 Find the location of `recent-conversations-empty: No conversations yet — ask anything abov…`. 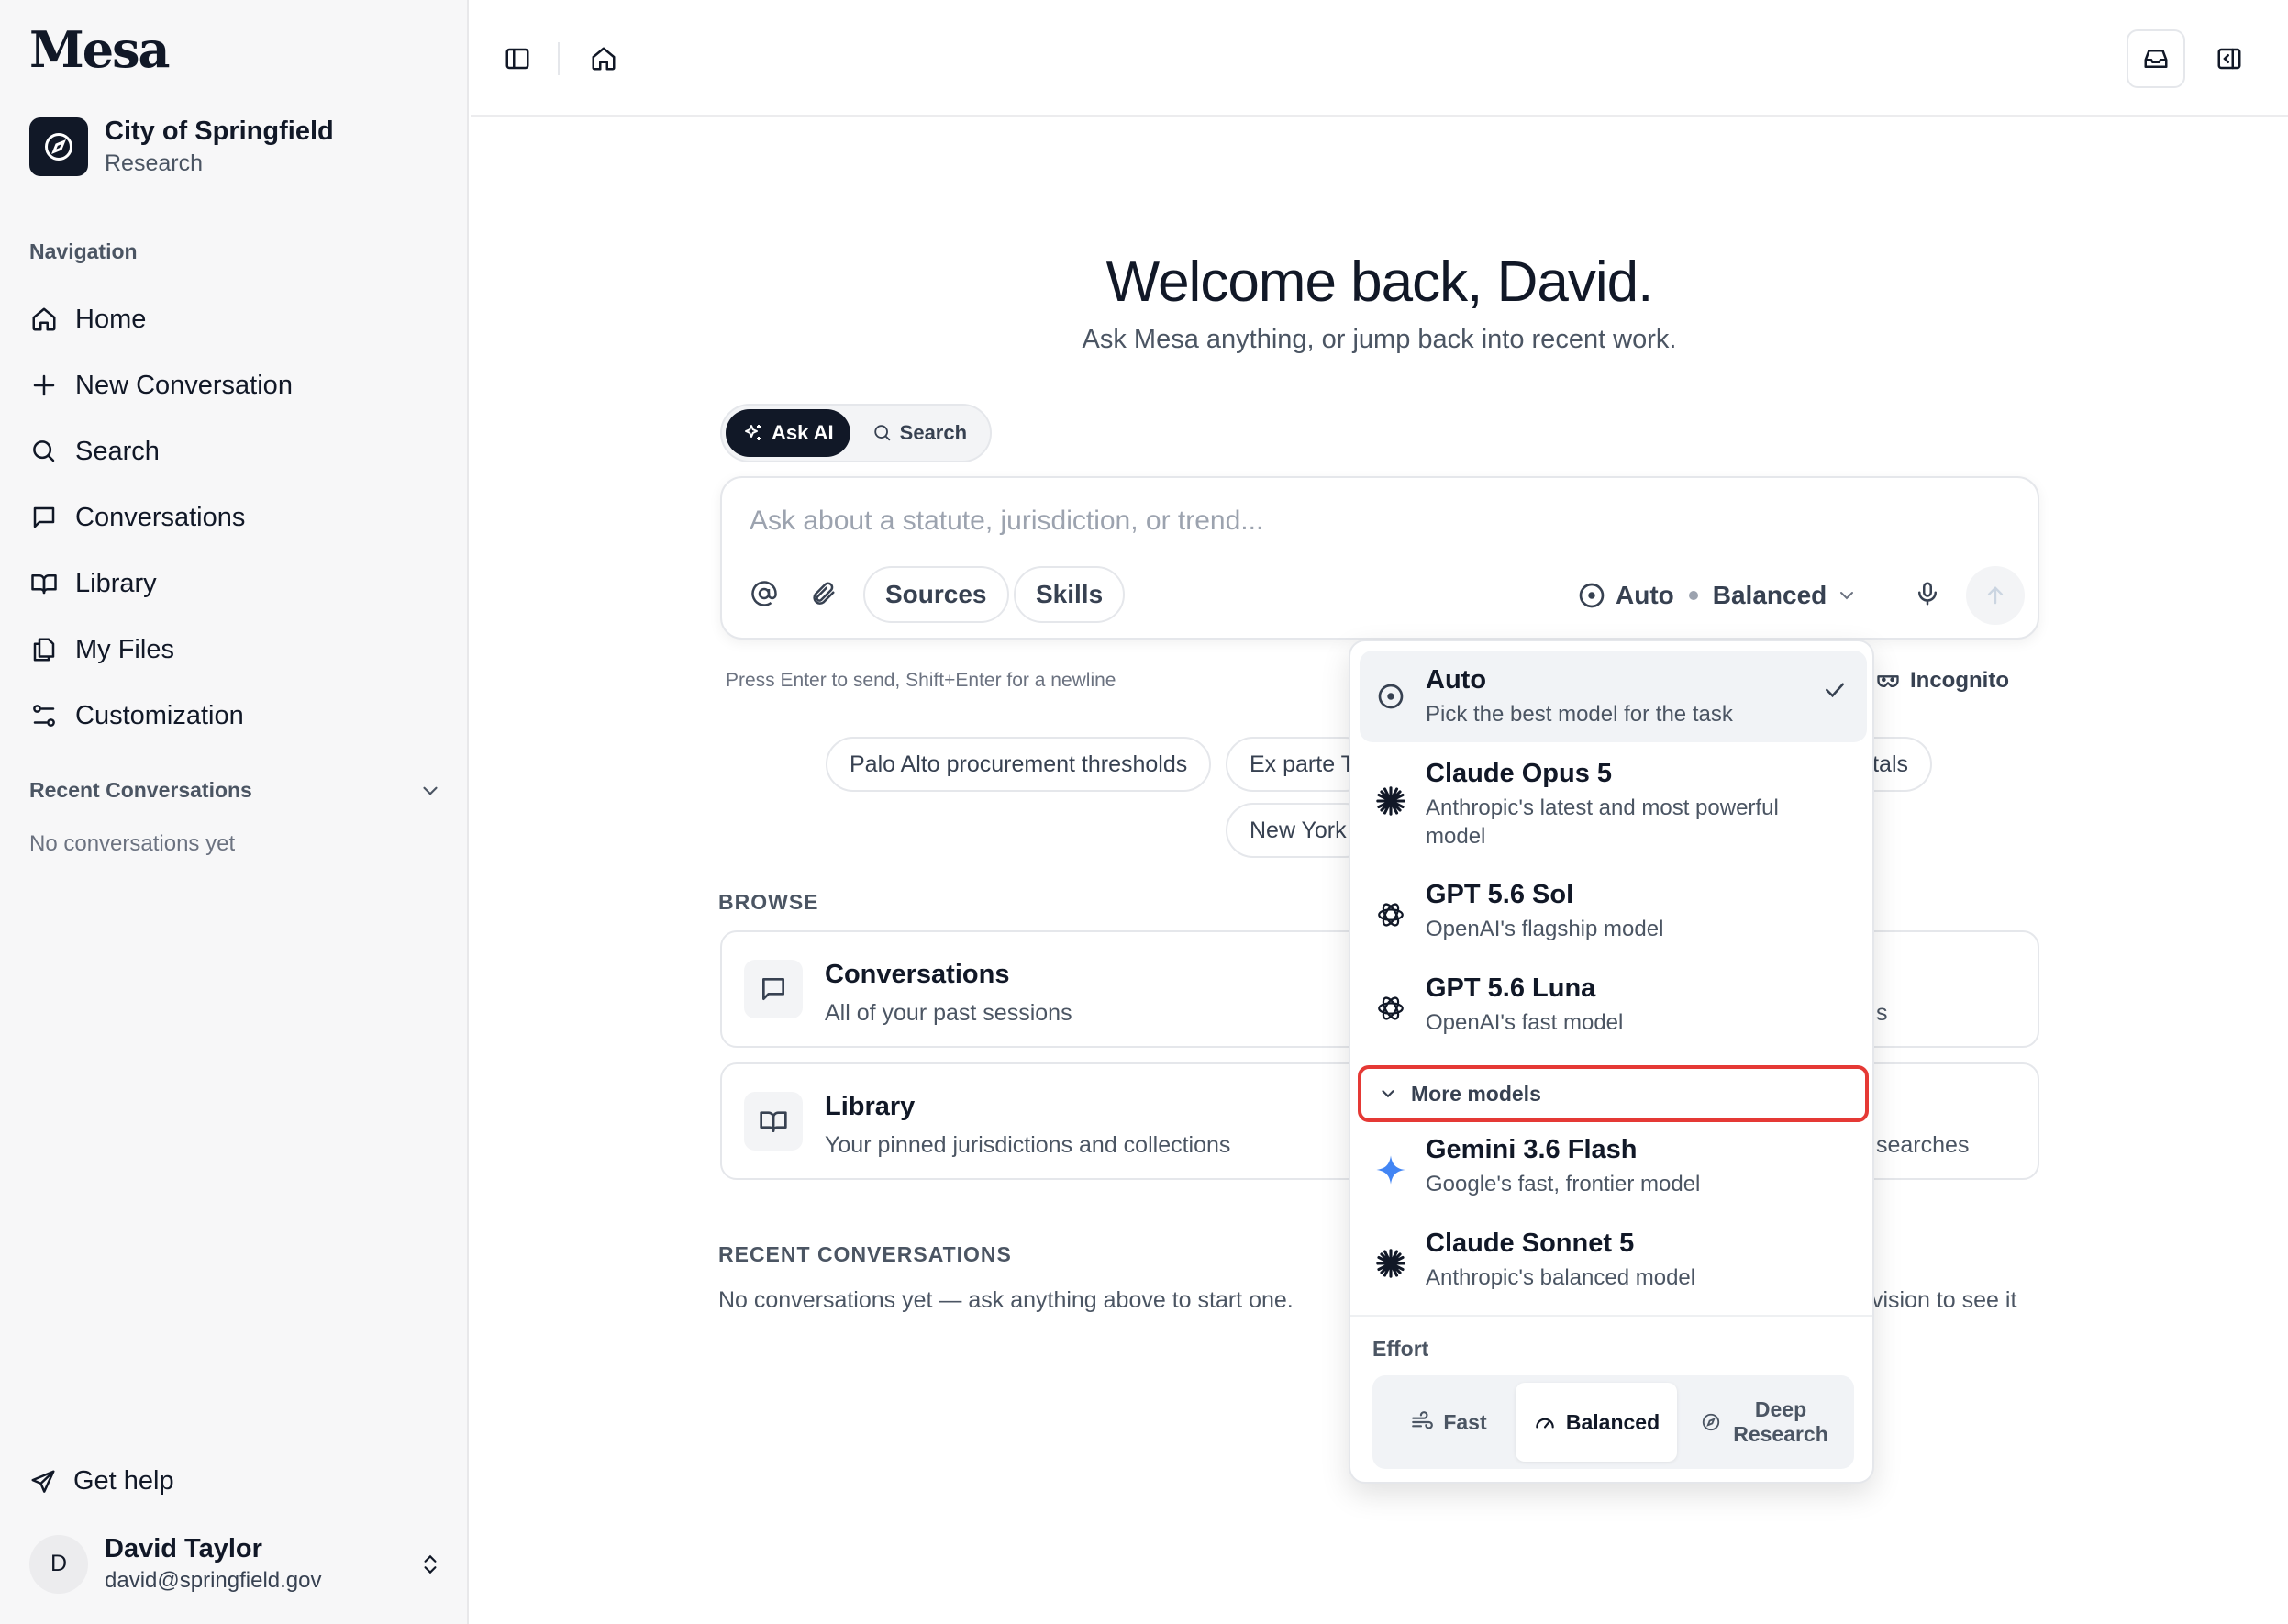

recent-conversations-empty: No conversations yet — ask anything abov… is located at coordinates (1006, 1300).